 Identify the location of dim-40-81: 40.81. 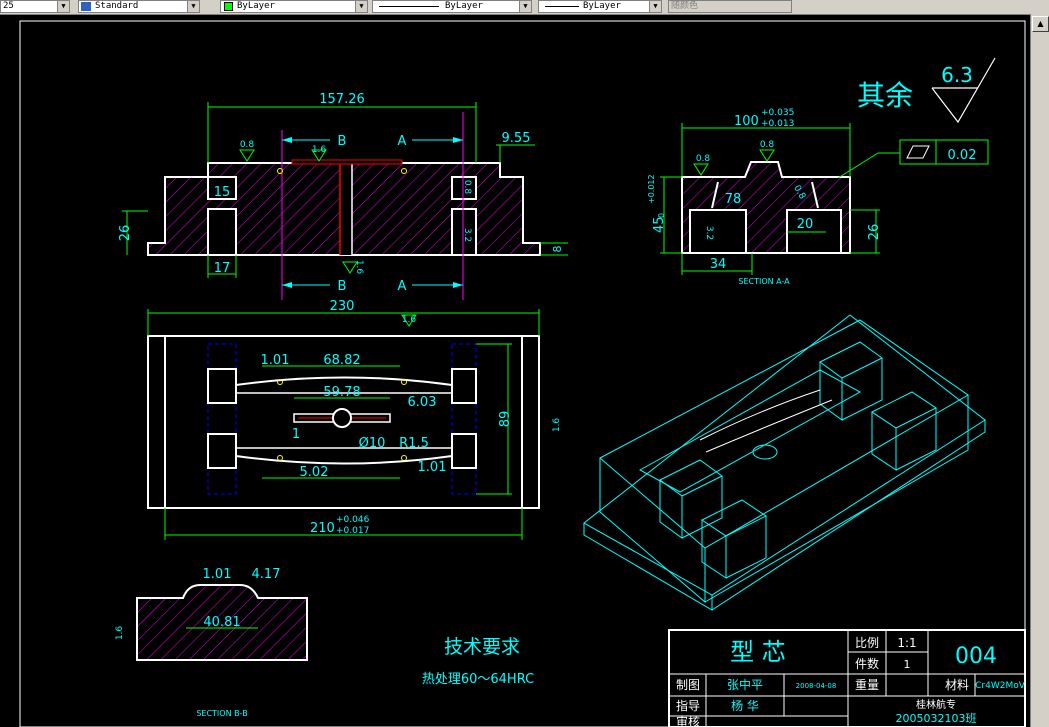
(221, 622).